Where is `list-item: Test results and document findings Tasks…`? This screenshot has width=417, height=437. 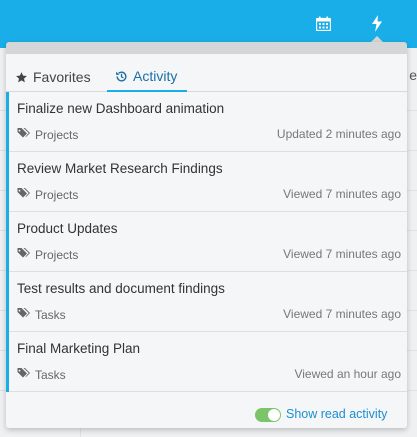 list-item: Test results and document findings Tasks… is located at coordinates (206, 302).